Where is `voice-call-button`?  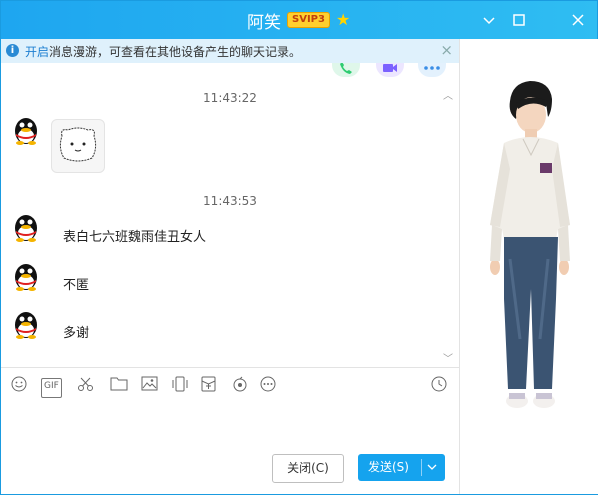
voice-call-button is located at coordinates (346, 70).